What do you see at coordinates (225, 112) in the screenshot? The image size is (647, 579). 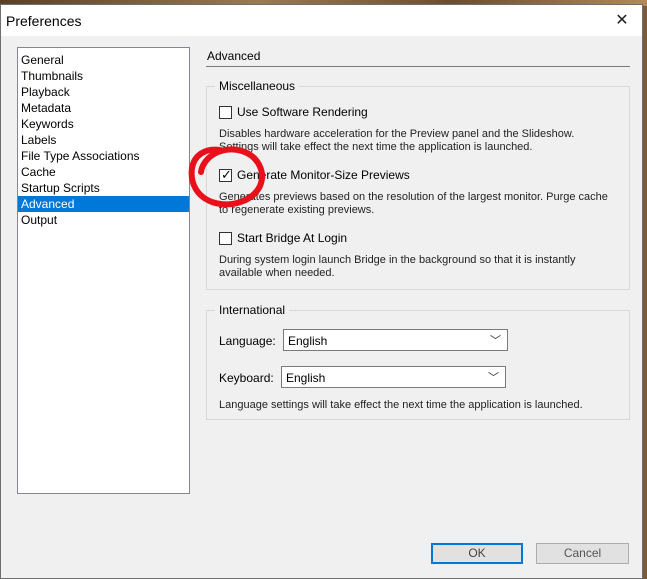 I see `software-rendering-checkbox` at bounding box center [225, 112].